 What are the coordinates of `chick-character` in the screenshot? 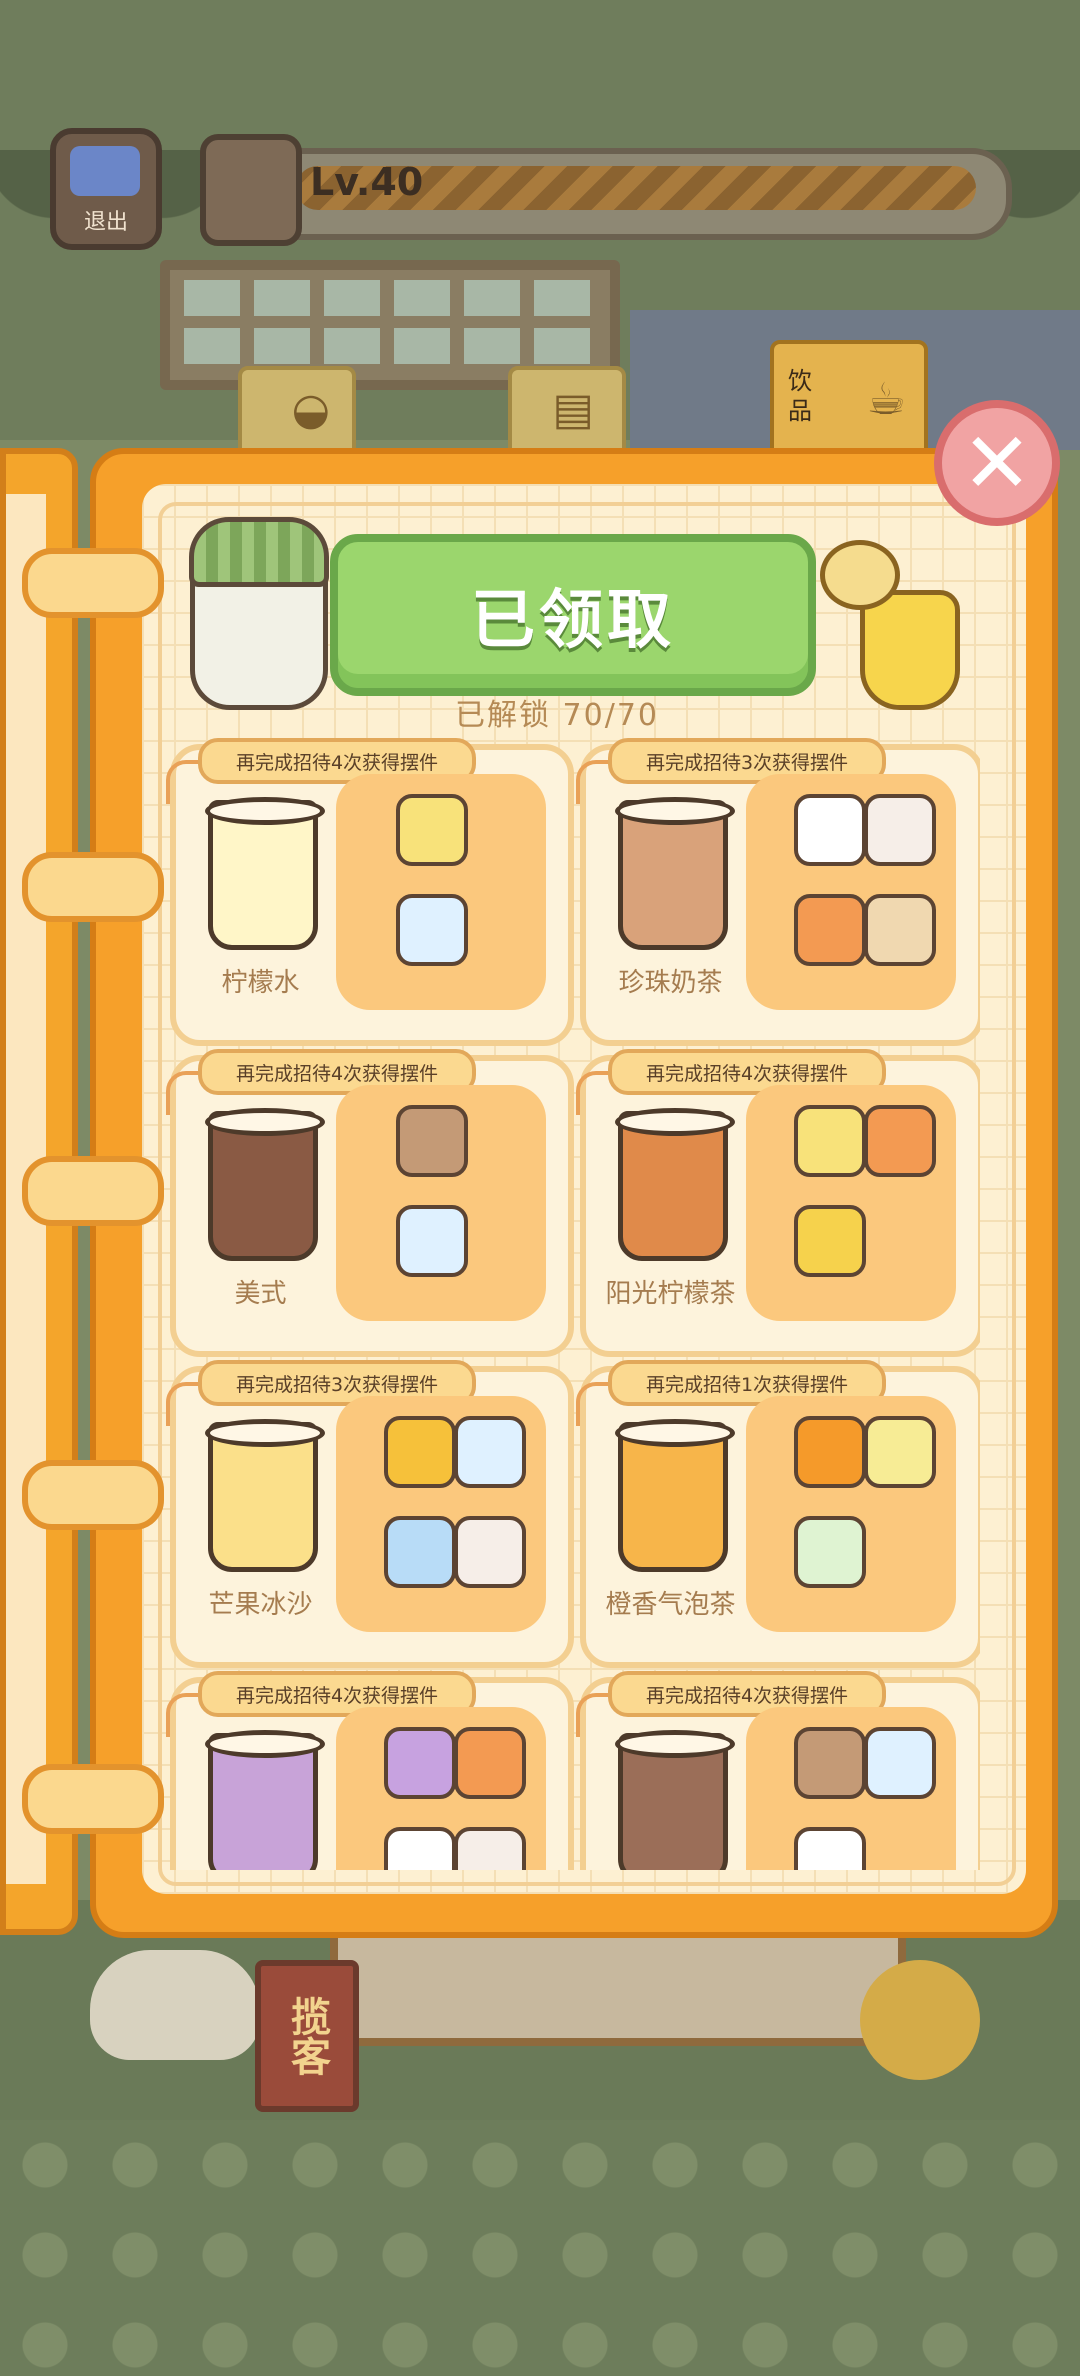 It's located at (920, 2020).